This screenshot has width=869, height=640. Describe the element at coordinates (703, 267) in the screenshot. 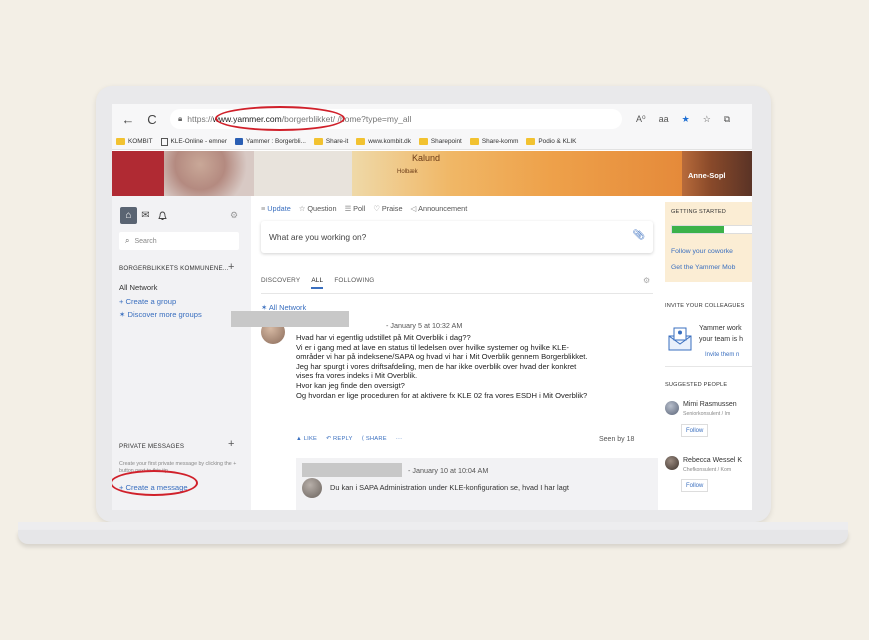

I see `get-mobile-app-link: Get the Yammer Mob` at that location.